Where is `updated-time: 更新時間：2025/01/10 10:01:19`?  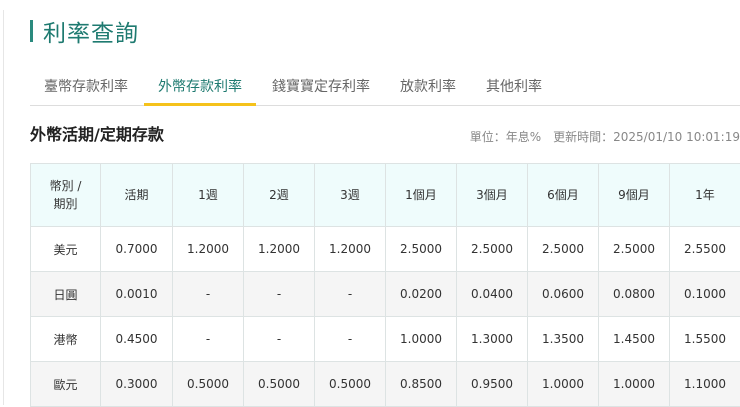 updated-time: 更新時間：2025/01/10 10:01:19 is located at coordinates (646, 137).